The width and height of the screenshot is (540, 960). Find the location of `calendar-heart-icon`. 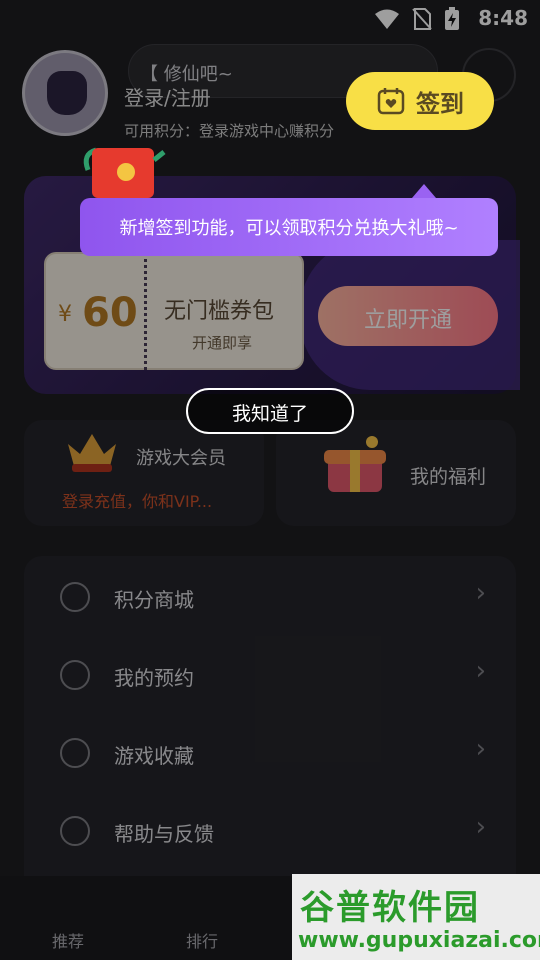

calendar-heart-icon is located at coordinates (391, 101).